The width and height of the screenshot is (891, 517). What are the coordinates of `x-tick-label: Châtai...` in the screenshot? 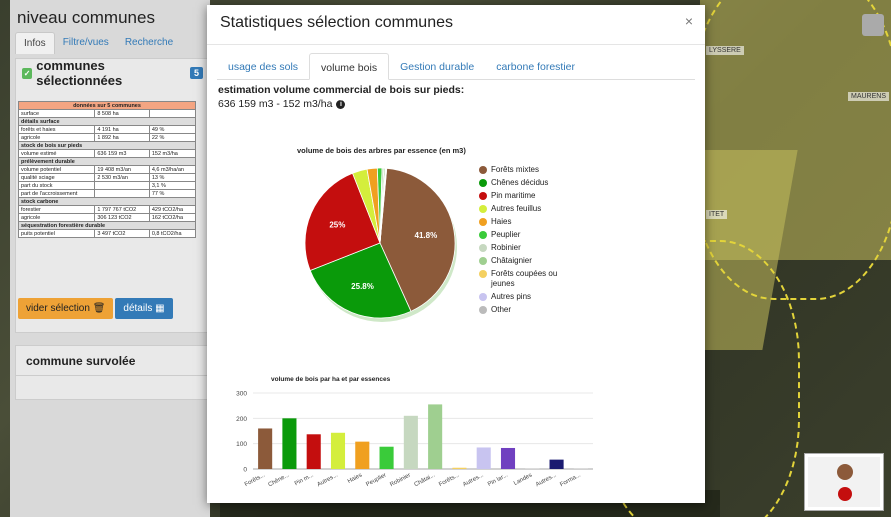 It's located at (425, 480).